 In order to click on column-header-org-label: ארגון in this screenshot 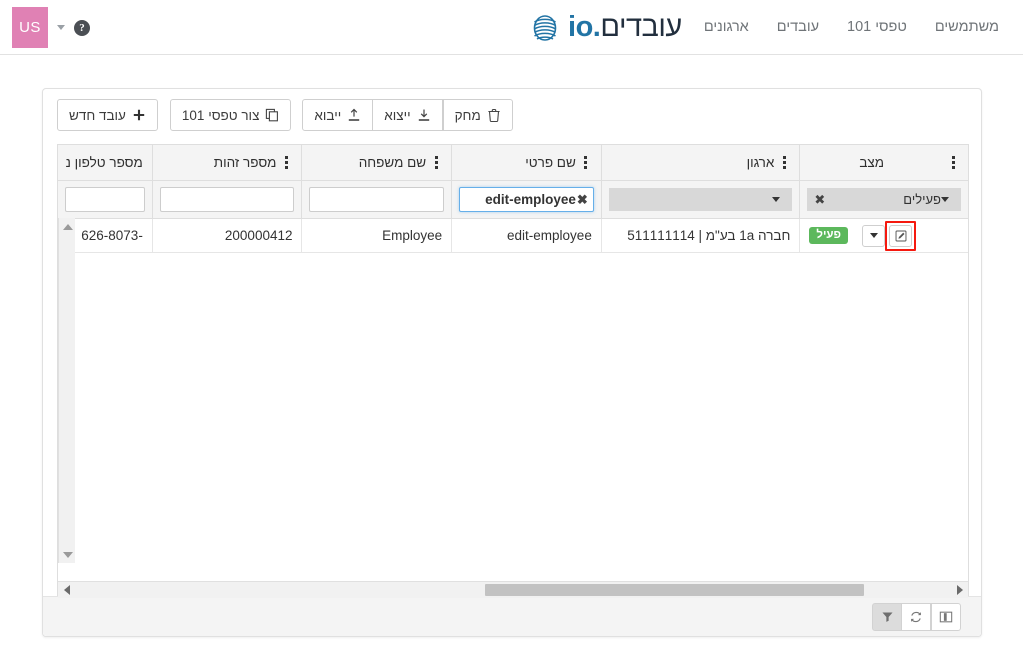, I will do `click(760, 162)`.